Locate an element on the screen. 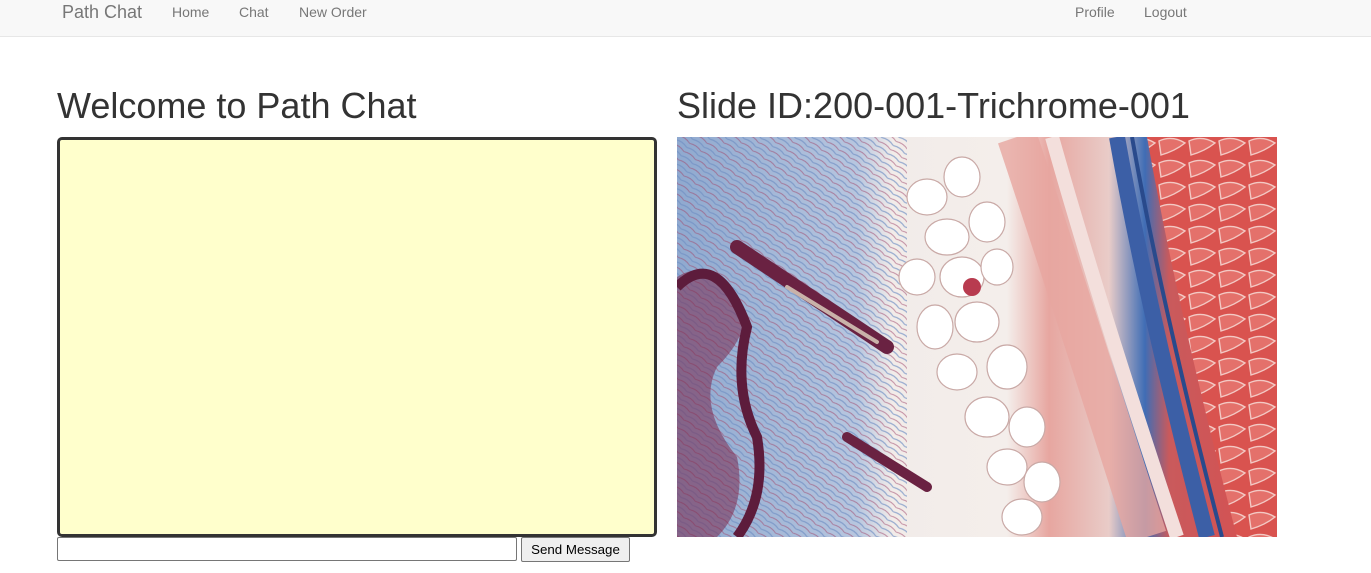  nav-profile-link: Profile is located at coordinates (1095, 12).